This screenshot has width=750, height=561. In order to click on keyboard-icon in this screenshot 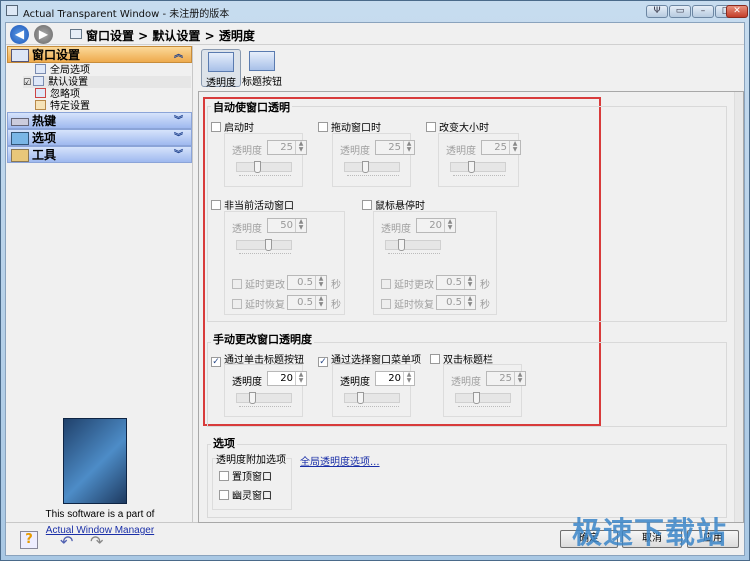, I will do `click(20, 122)`.